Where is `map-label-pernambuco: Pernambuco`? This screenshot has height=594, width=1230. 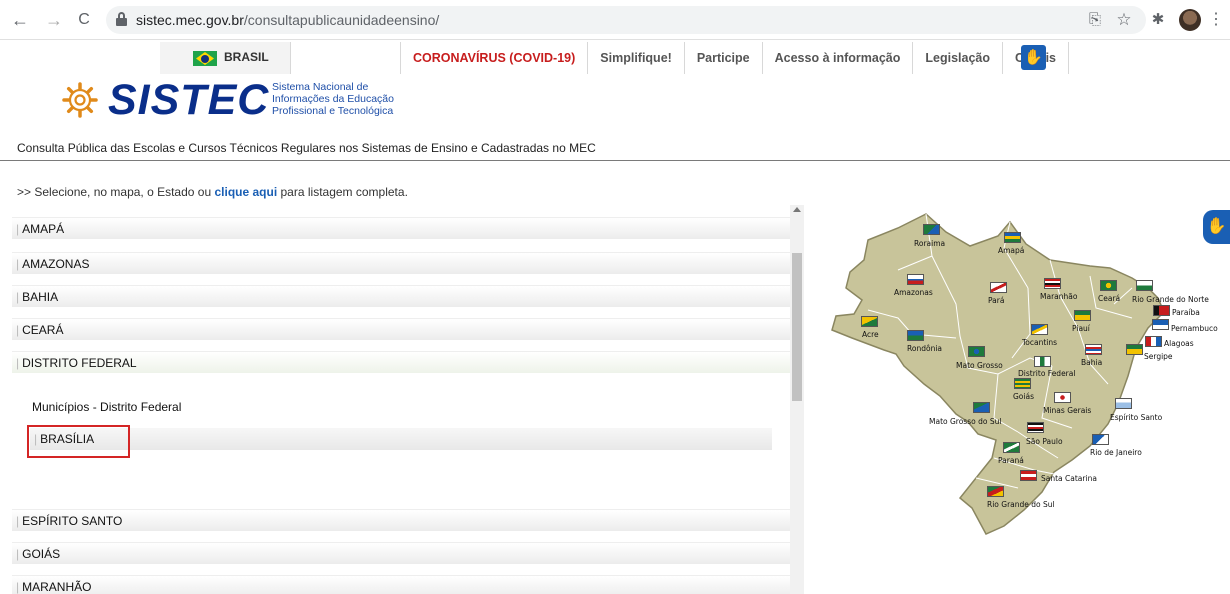 map-label-pernambuco: Pernambuco is located at coordinates (1194, 328).